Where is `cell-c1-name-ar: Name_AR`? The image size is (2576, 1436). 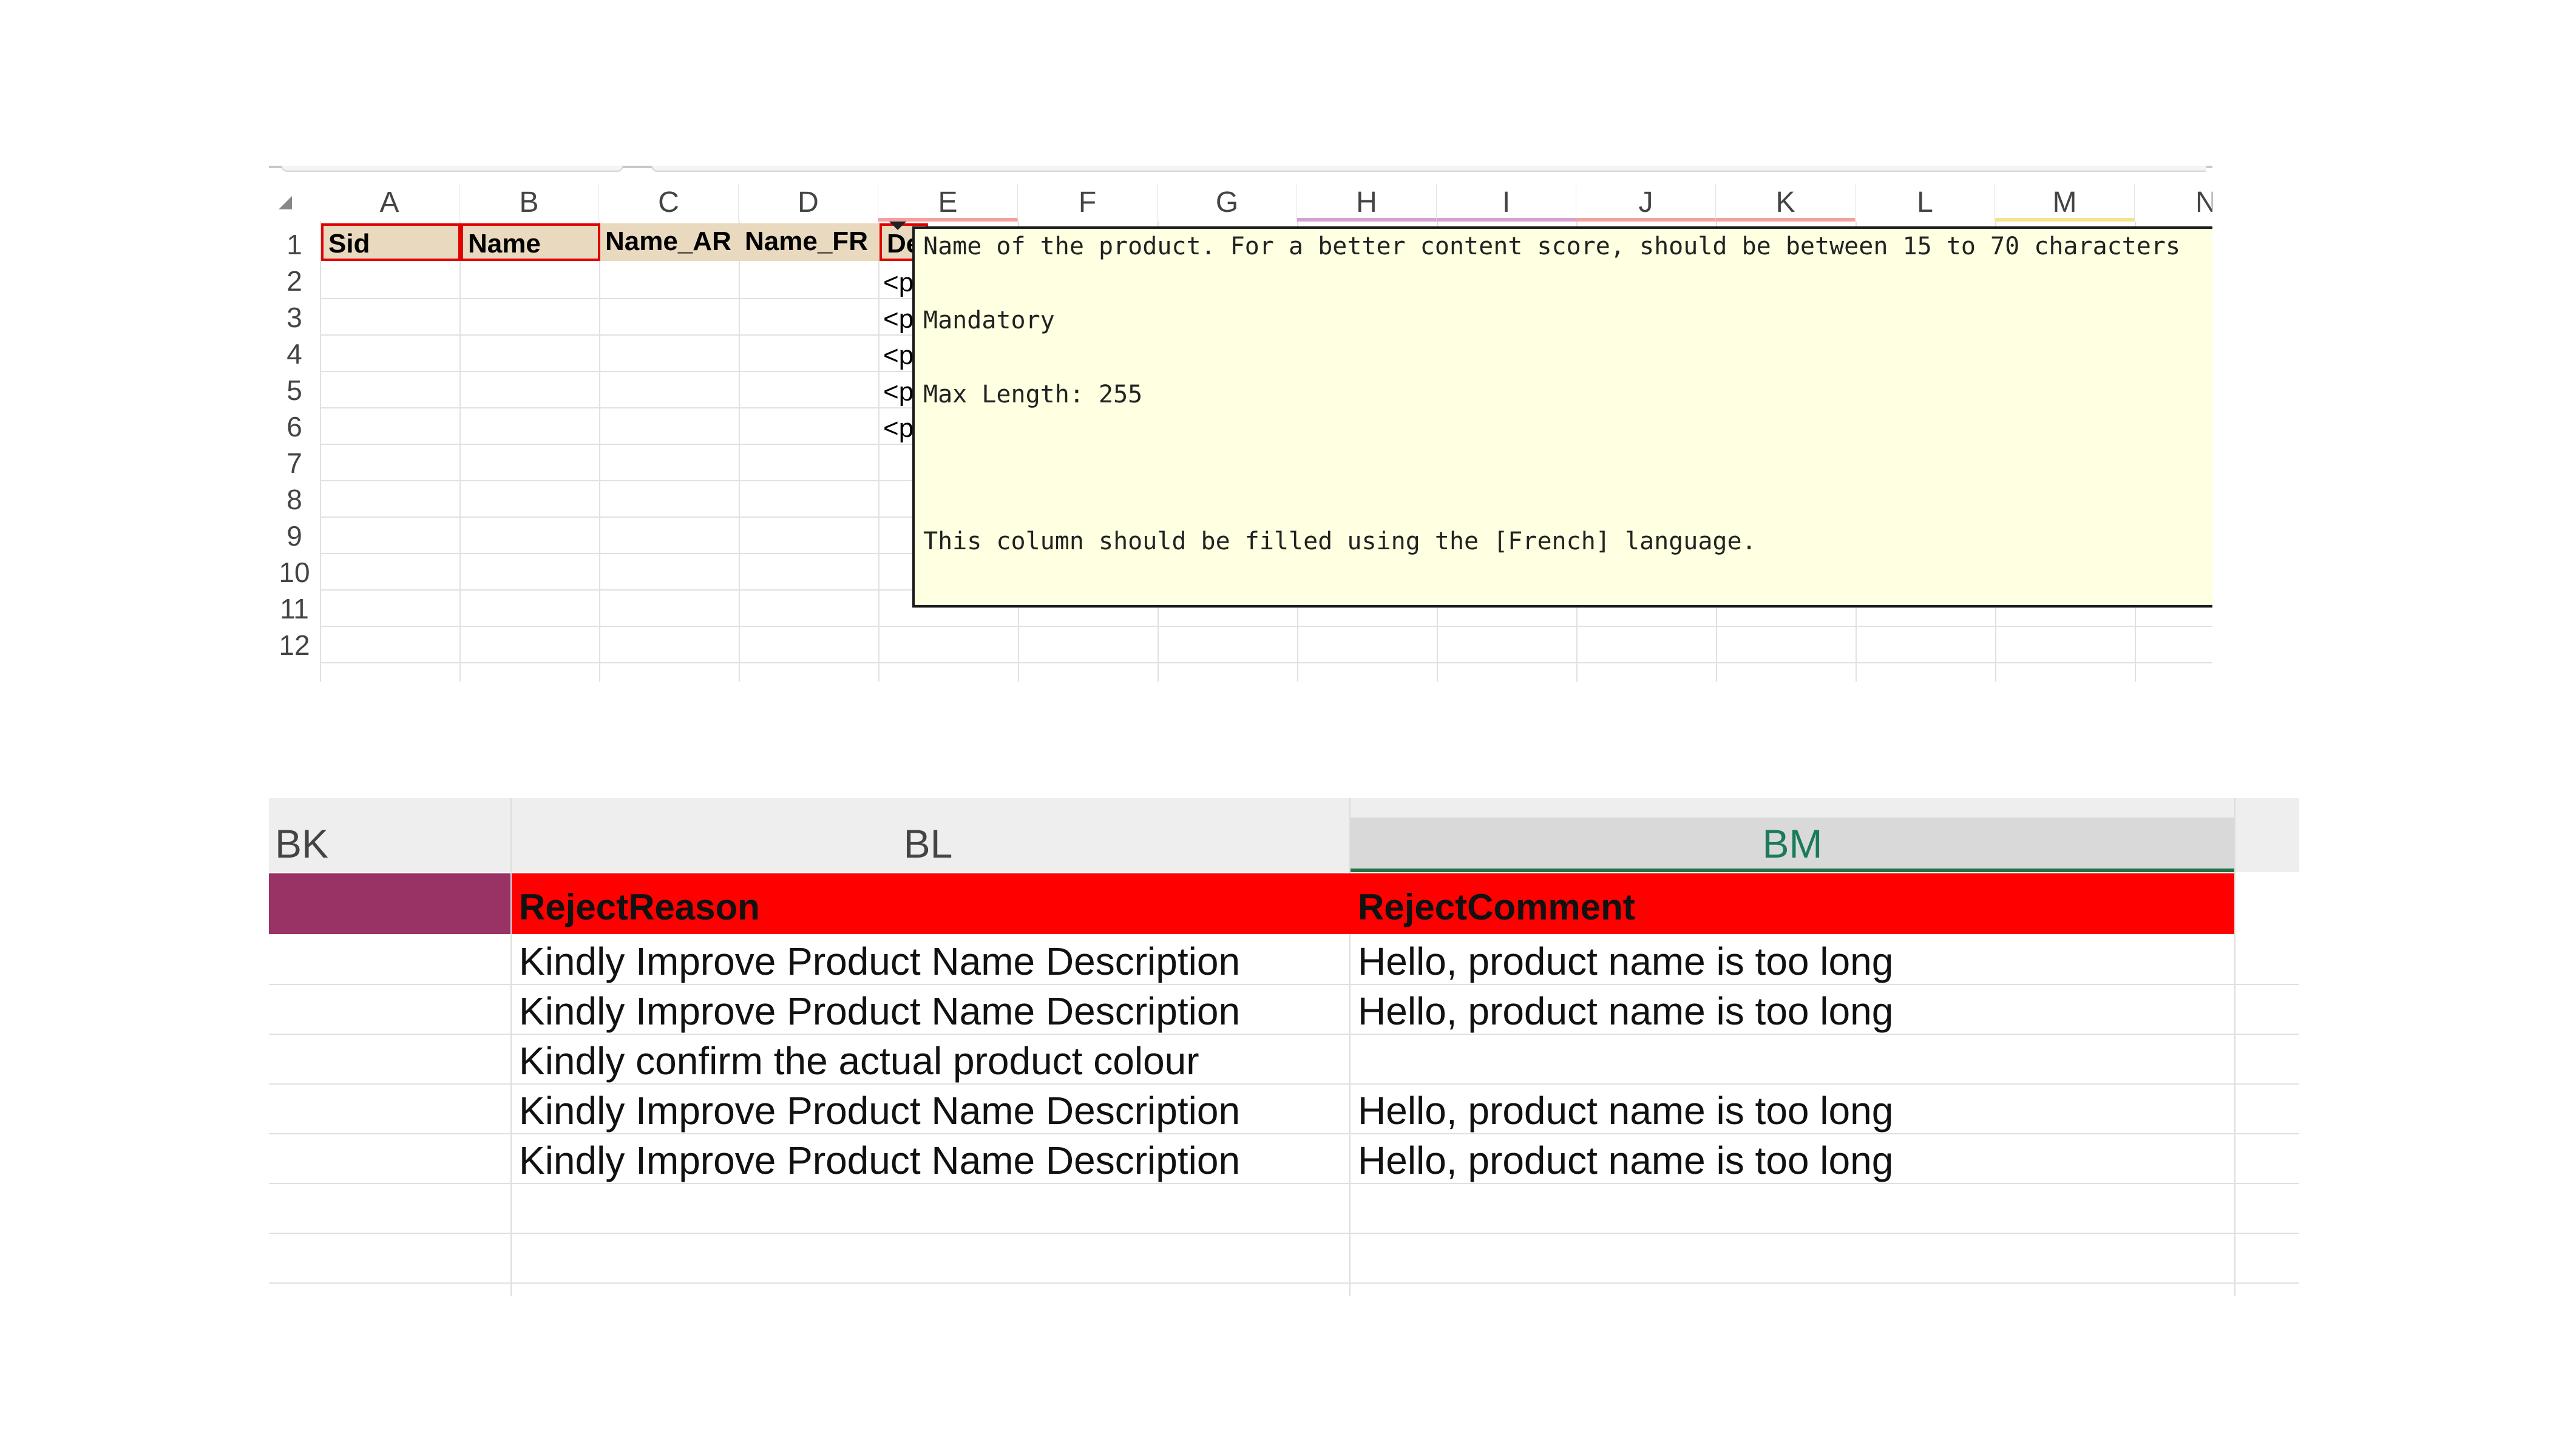 cell-c1-name-ar: Name_AR is located at coordinates (670, 242).